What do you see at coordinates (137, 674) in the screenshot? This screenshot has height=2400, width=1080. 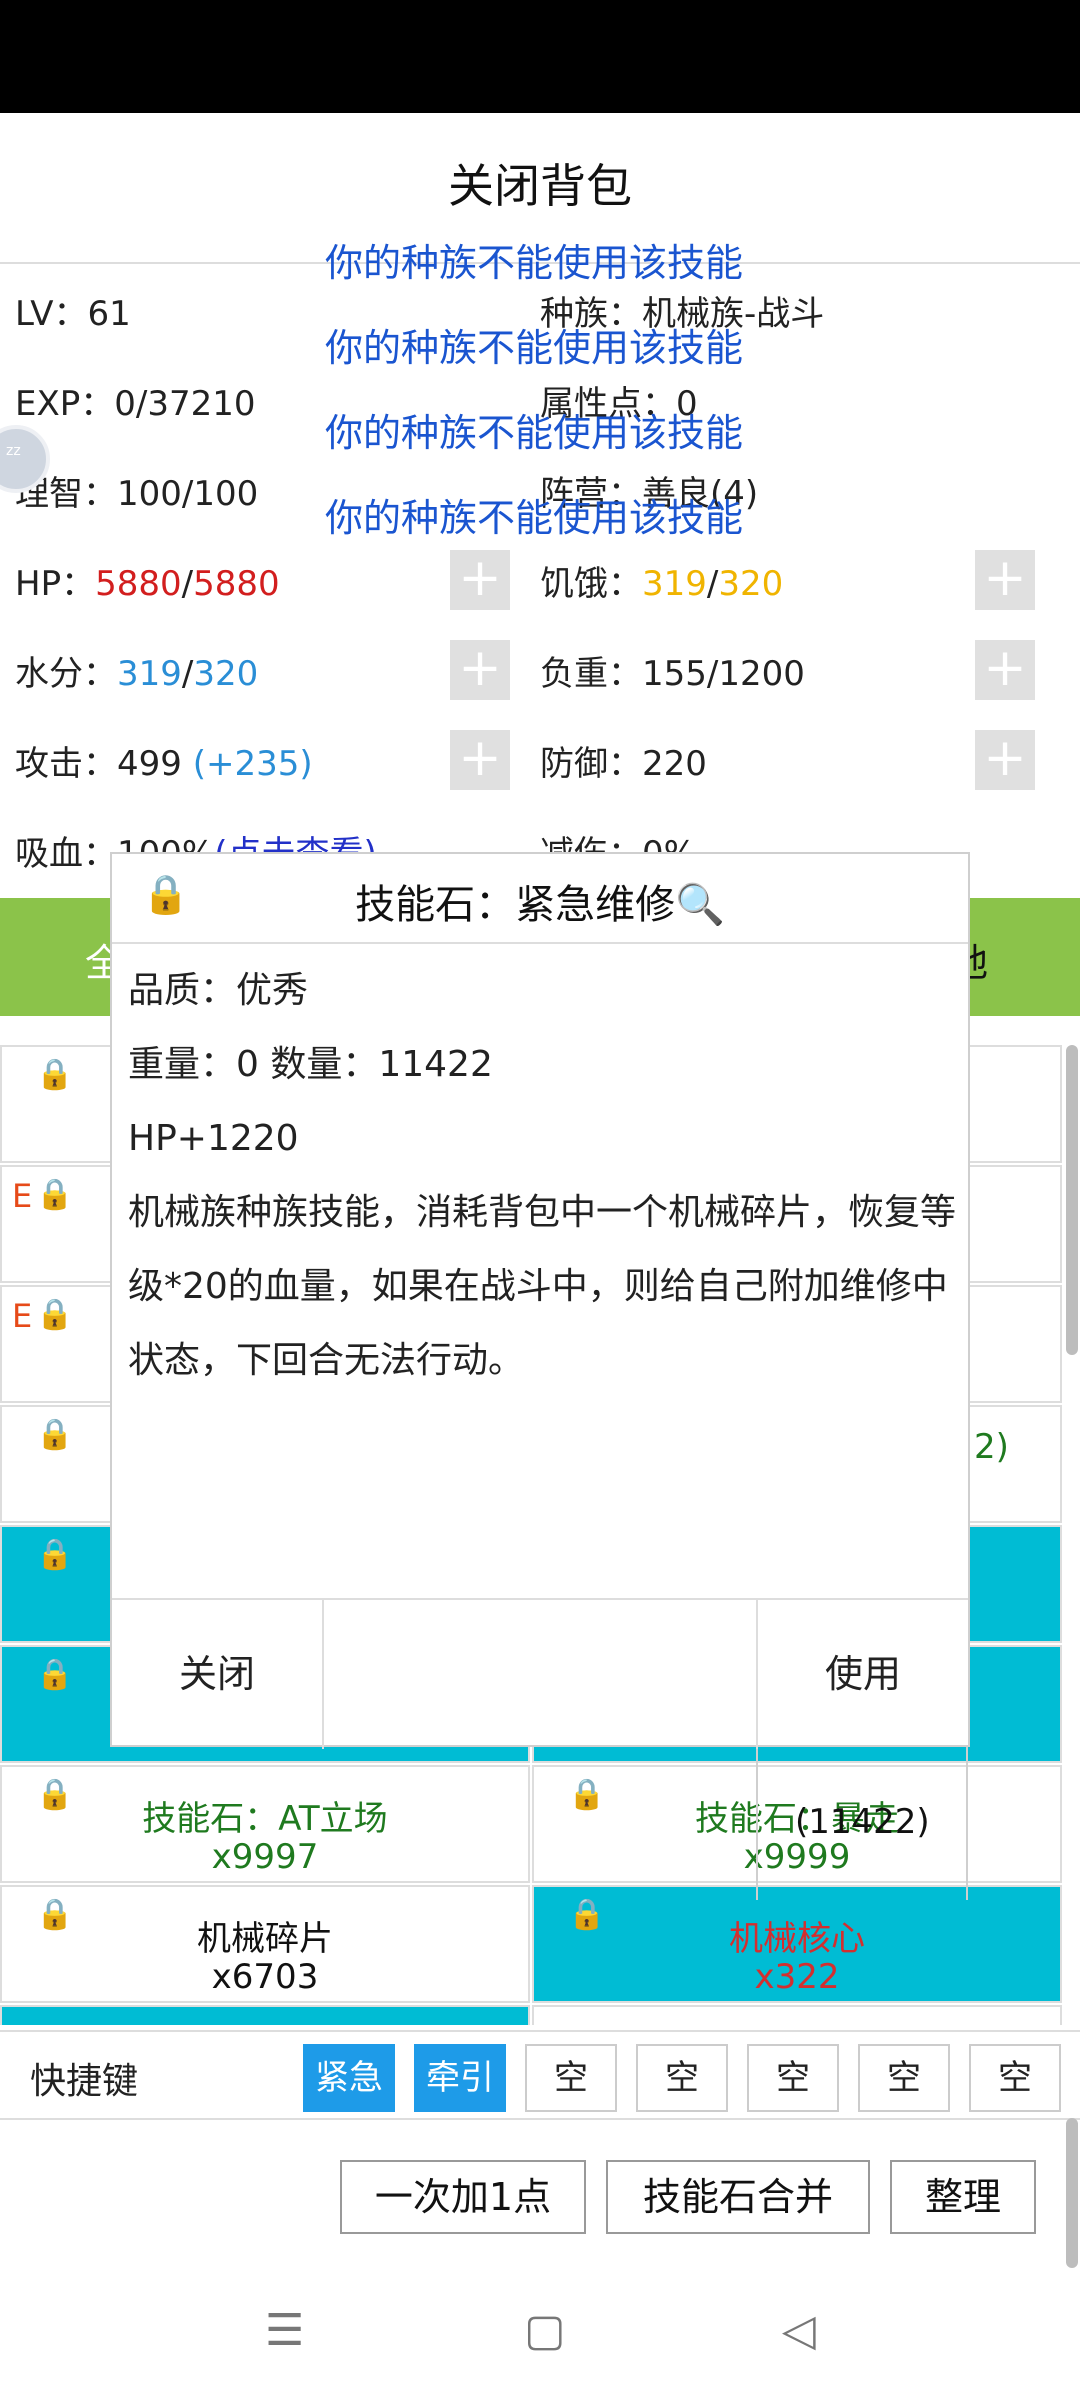 I see `water-stat: 水分：319/320` at bounding box center [137, 674].